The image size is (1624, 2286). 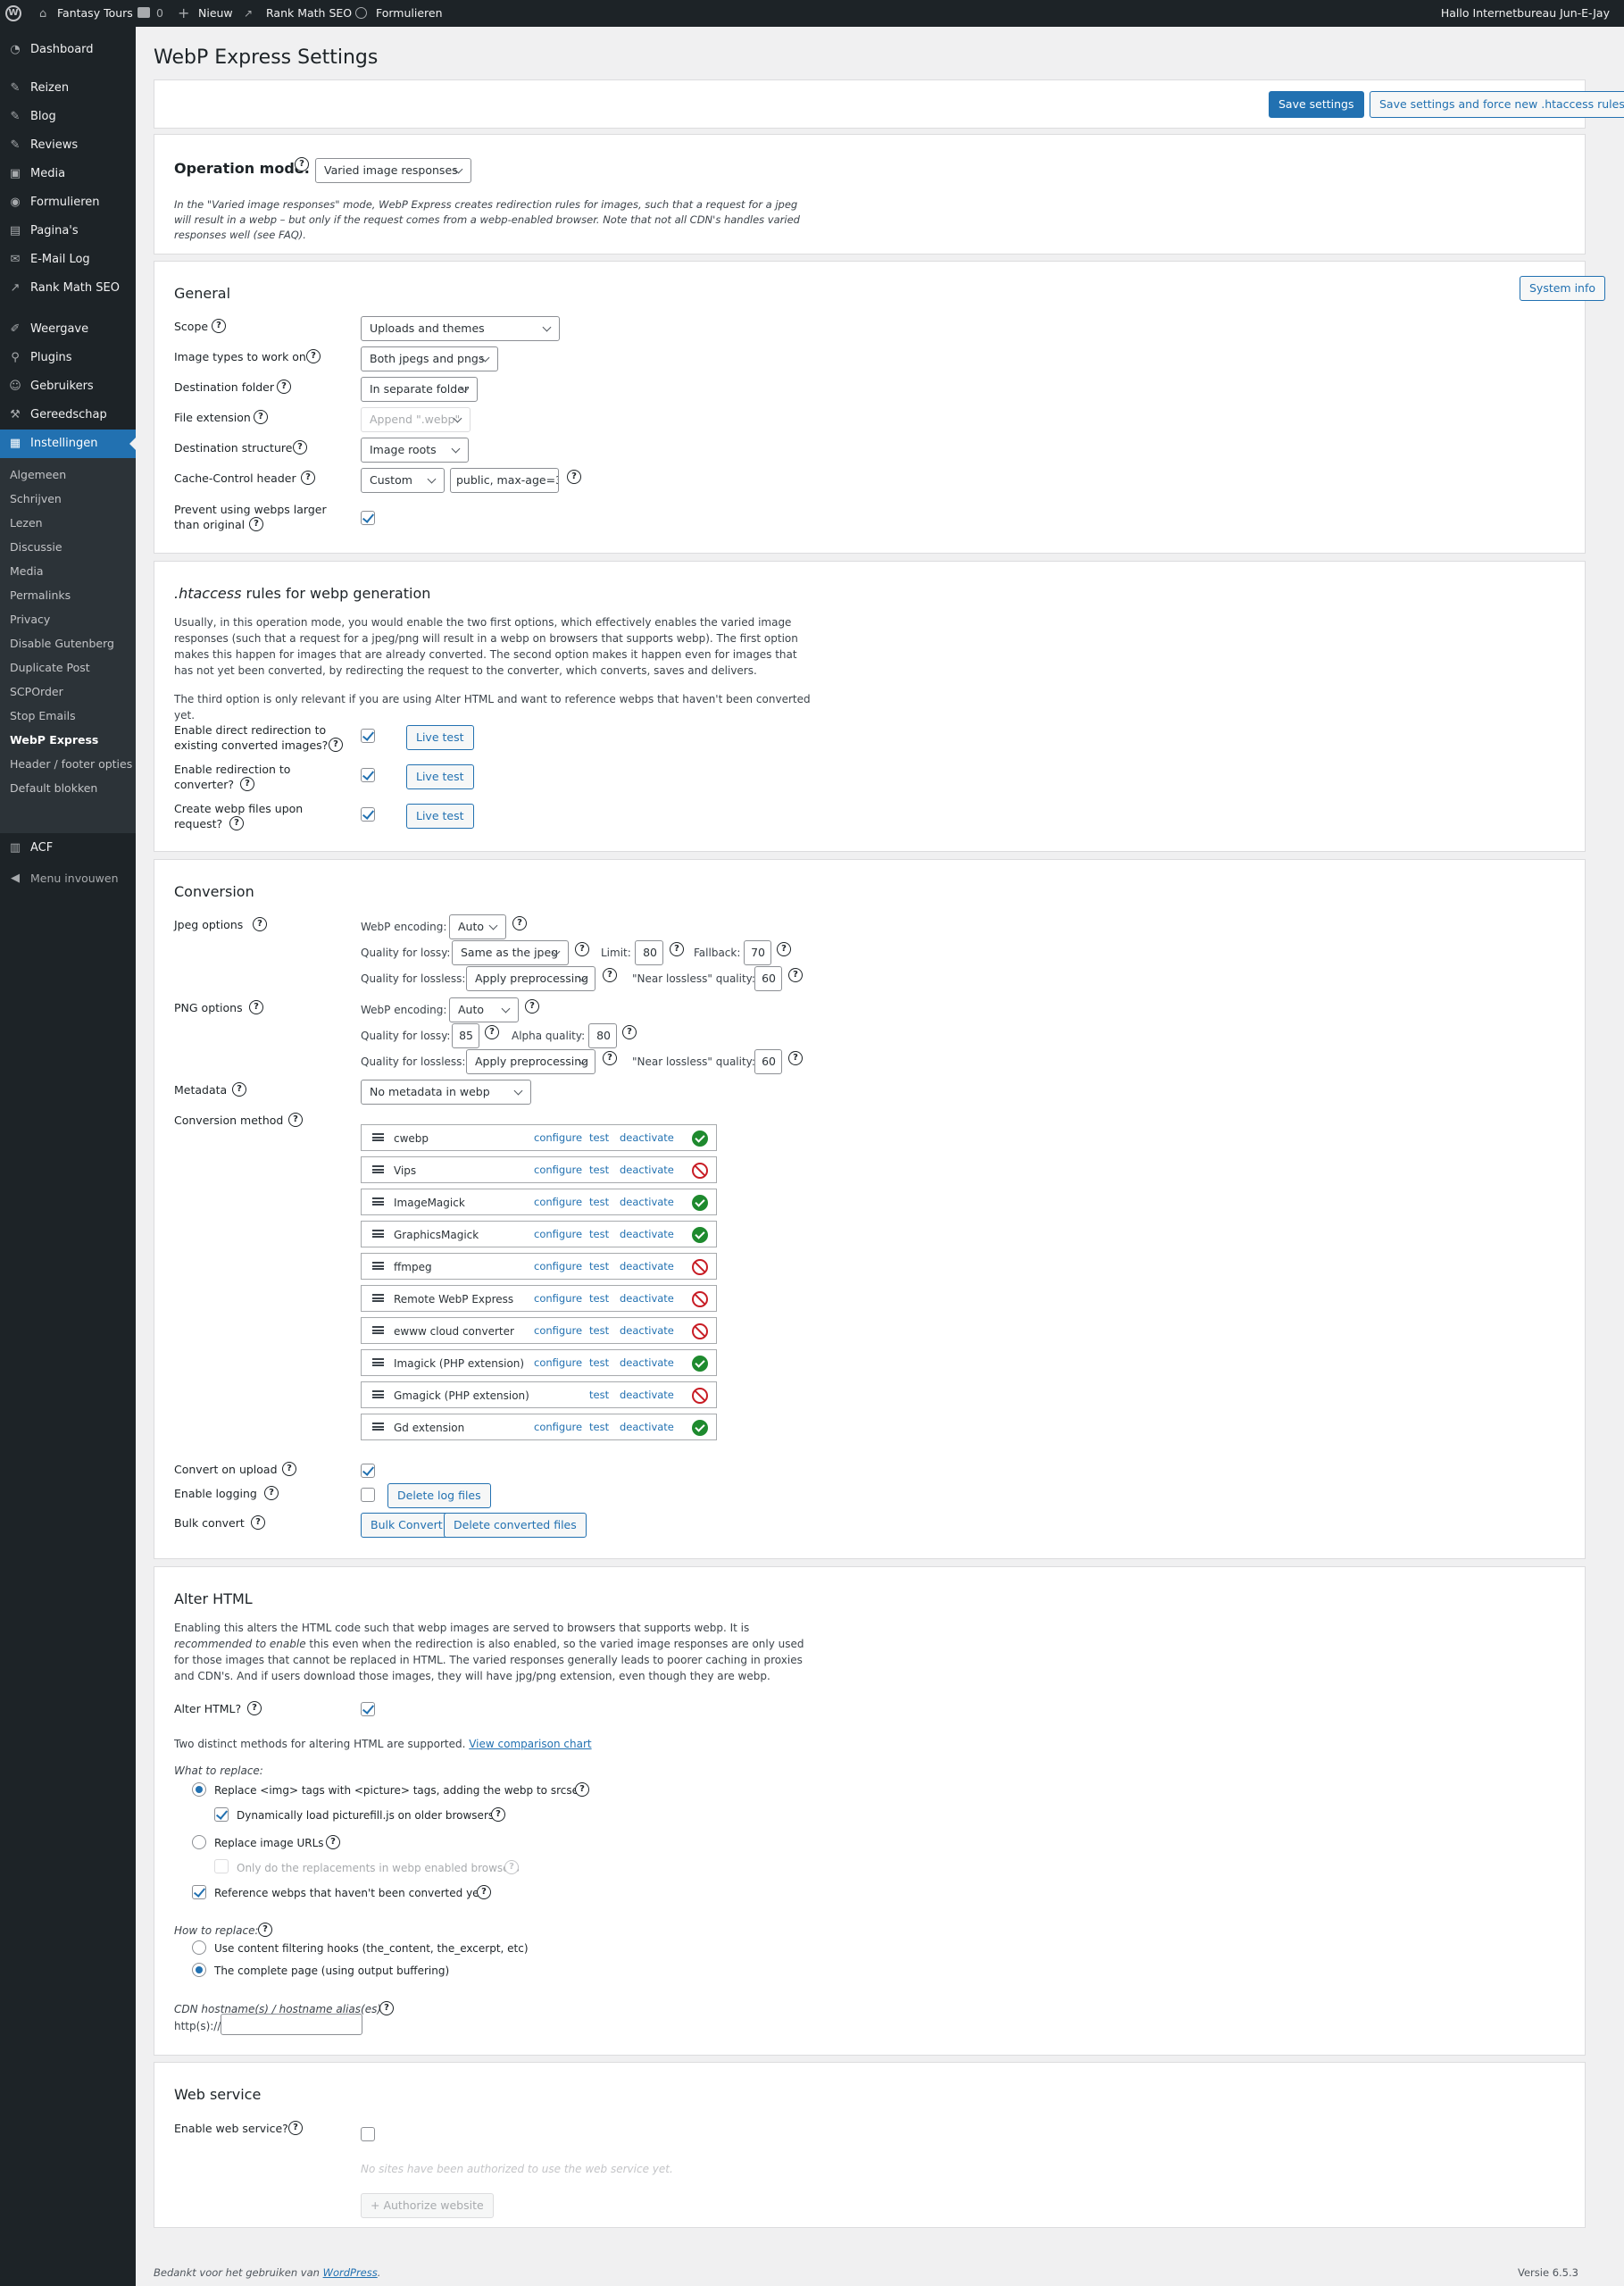 I want to click on converter-row-gd: Gd extension configure test deactivate, so click(x=539, y=1427).